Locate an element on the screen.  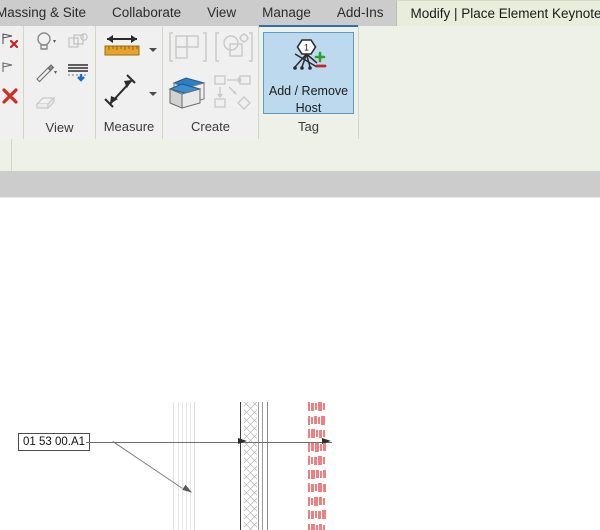
panel-create: Create is located at coordinates (211, 82).